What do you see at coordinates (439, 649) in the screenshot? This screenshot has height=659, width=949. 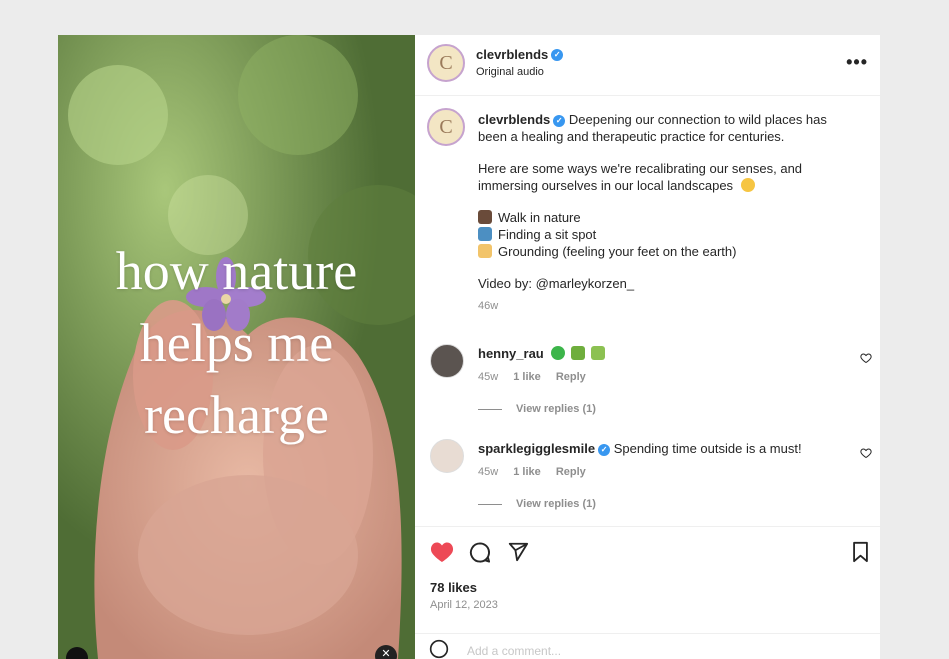 I see `emoji-smile-icon` at bounding box center [439, 649].